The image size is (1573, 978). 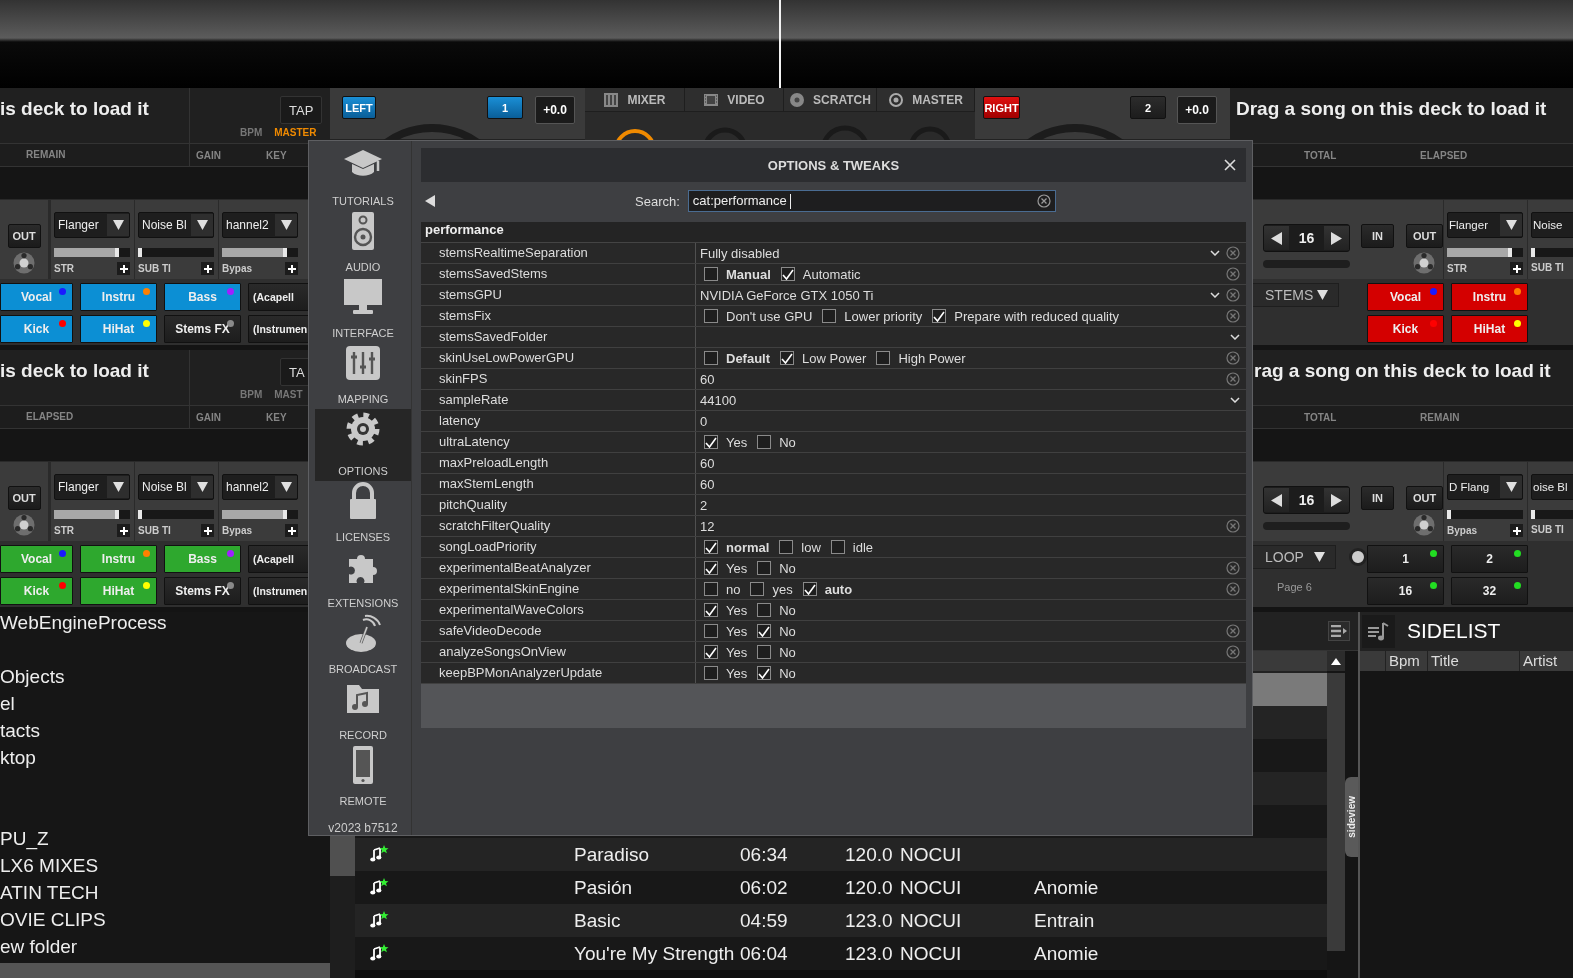 What do you see at coordinates (165, 868) in the screenshot?
I see `folder-item: LX6 MIXES` at bounding box center [165, 868].